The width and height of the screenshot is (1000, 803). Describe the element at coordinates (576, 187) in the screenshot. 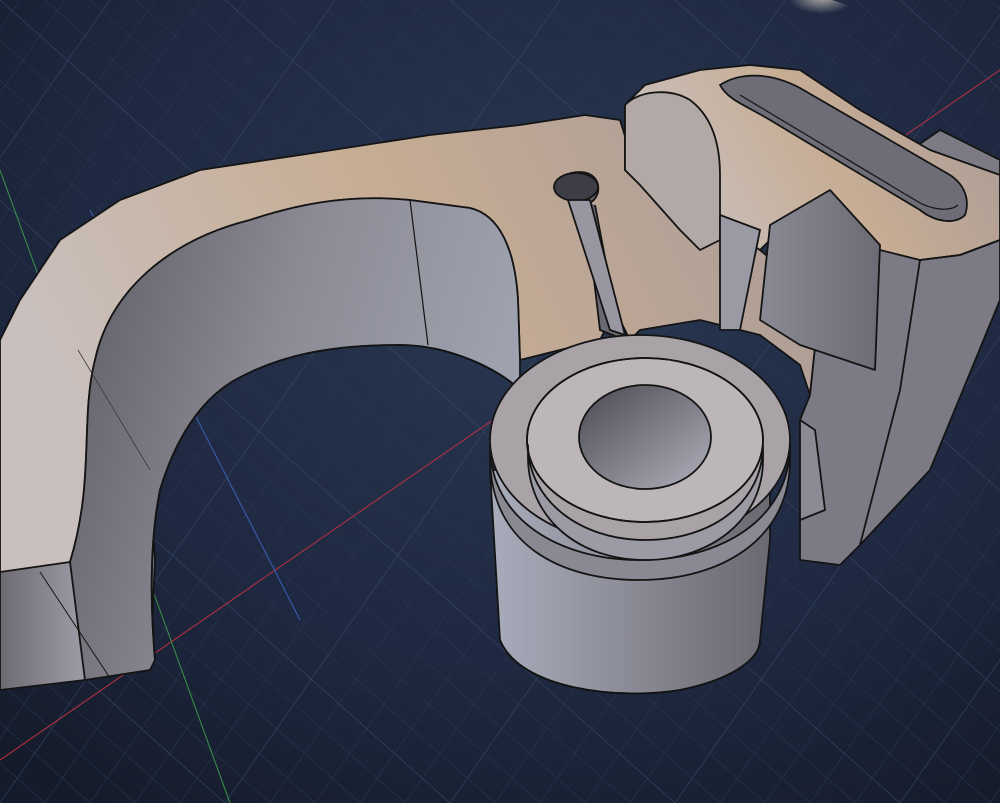

I see `keyhole-hole` at that location.